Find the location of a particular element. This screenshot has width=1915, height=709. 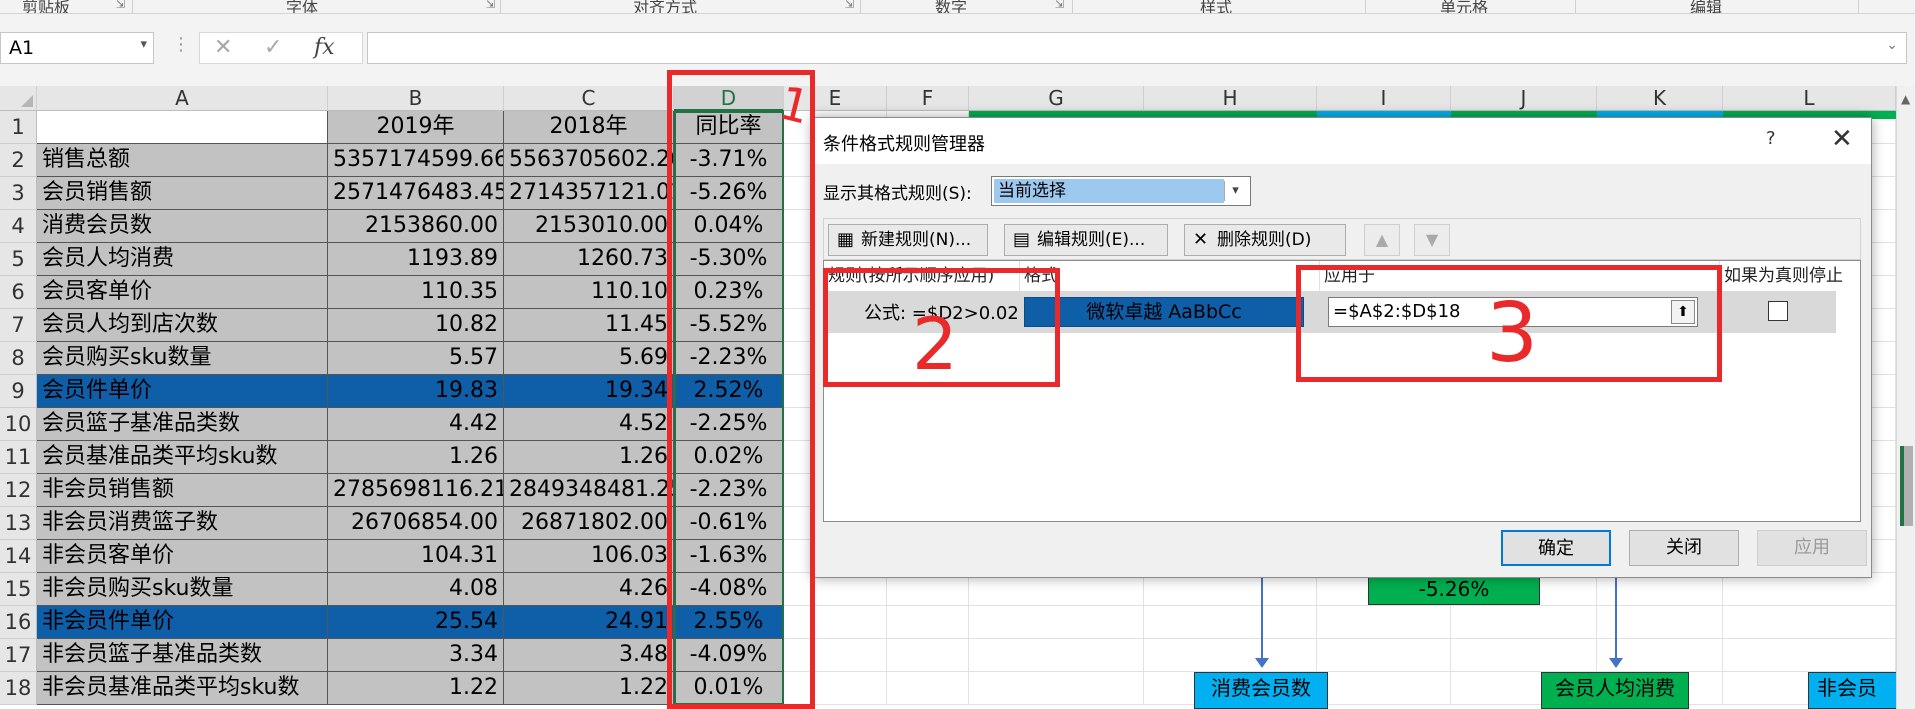

column-header-b: B is located at coordinates (416, 98).